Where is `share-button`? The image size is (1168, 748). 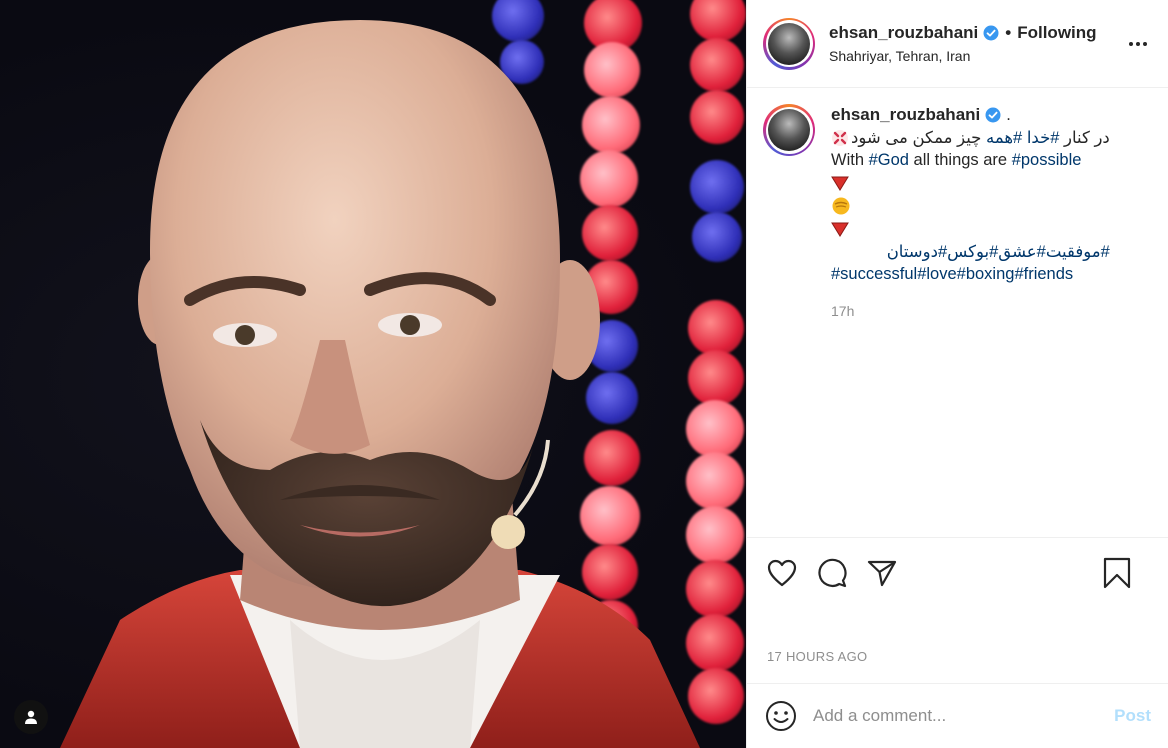 share-button is located at coordinates (882, 573).